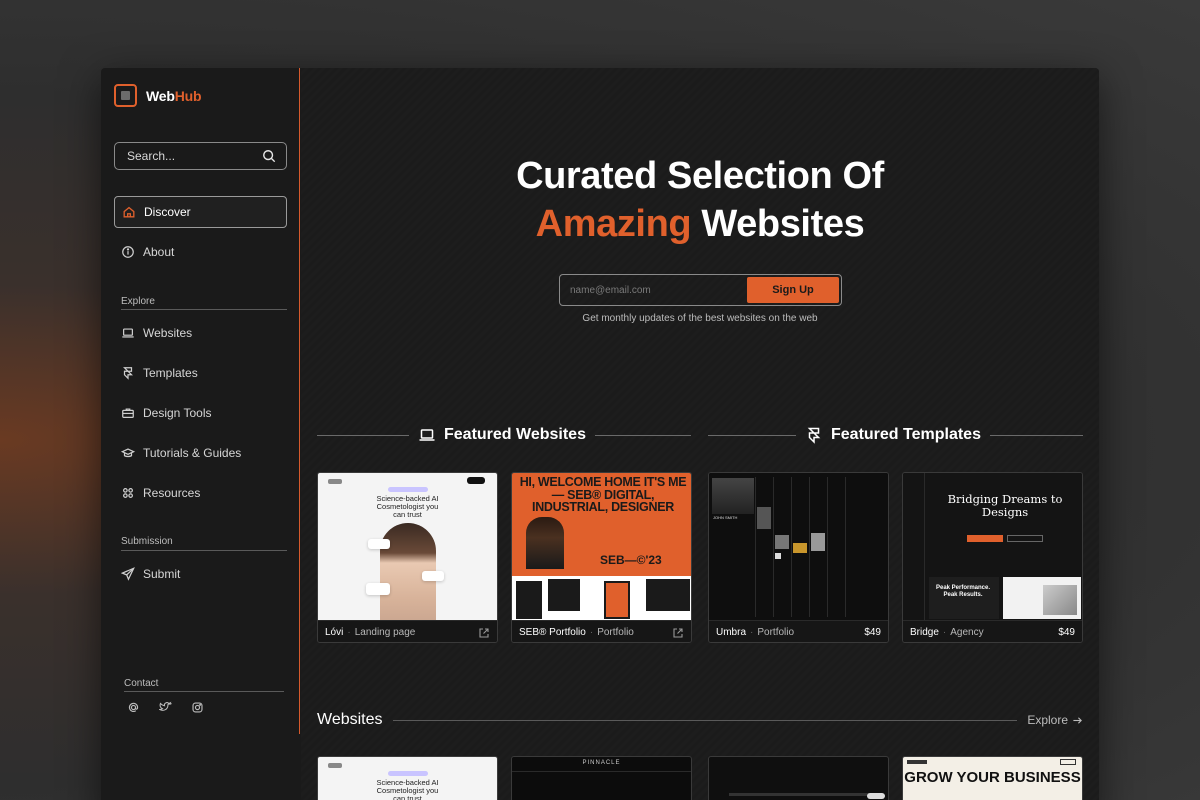  What do you see at coordinates (1005, 505) in the screenshot?
I see `card-headline: Bridging Dreams to Designs` at bounding box center [1005, 505].